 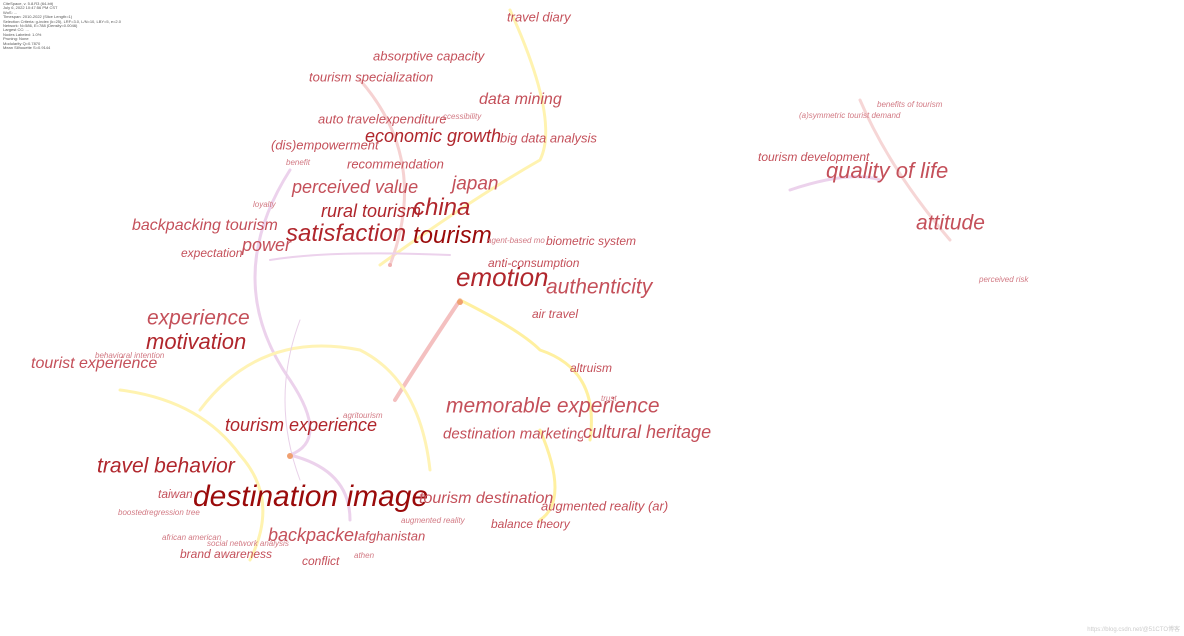 I want to click on keyword-label: benefit, so click(x=298, y=163).